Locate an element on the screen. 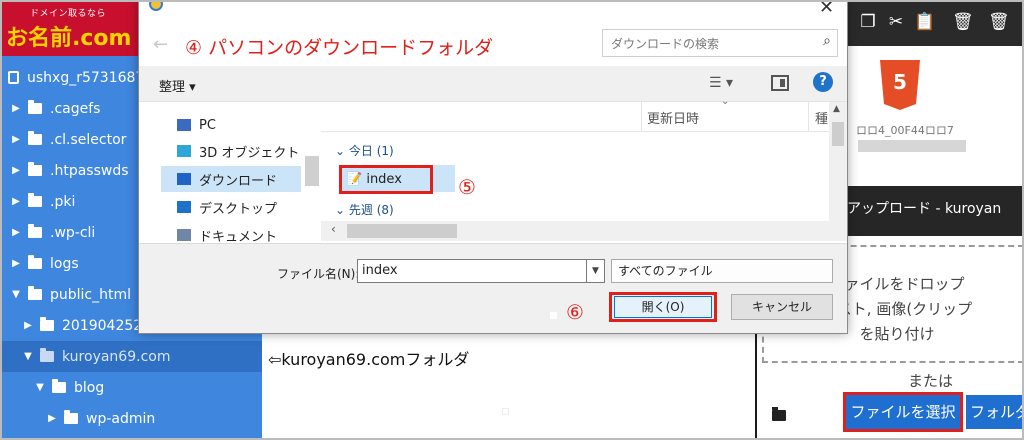  command-bar: 整理 ▾ ☰ ▾ ? is located at coordinates (493, 84).